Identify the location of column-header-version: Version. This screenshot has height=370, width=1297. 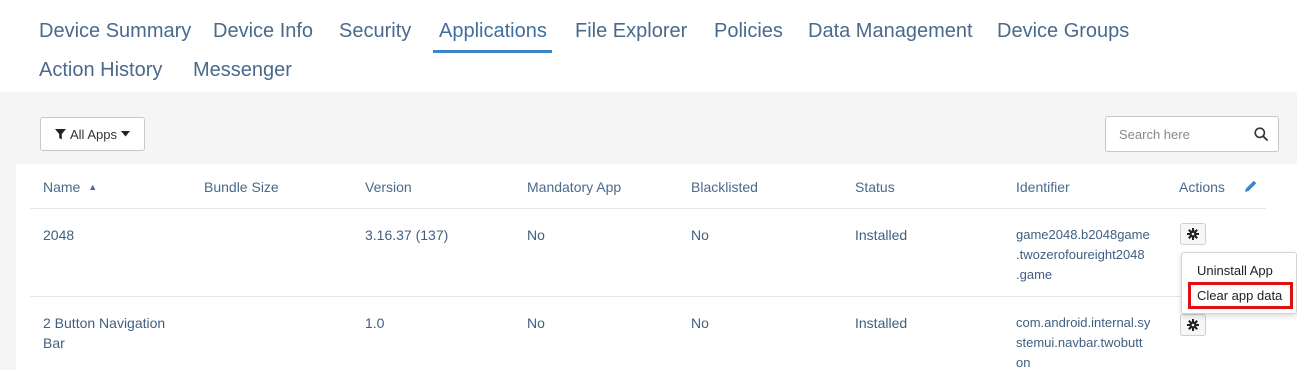
(388, 187).